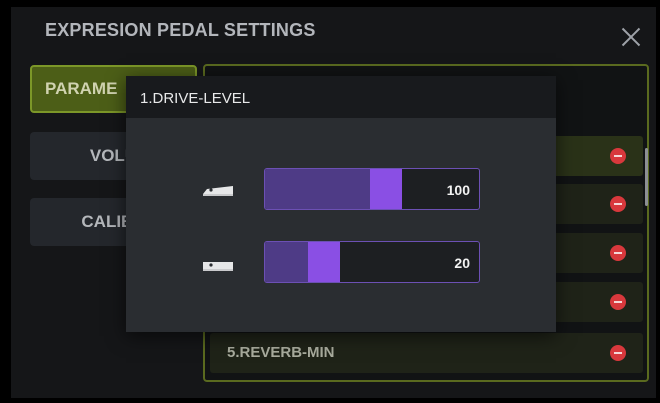 The width and height of the screenshot is (660, 403). Describe the element at coordinates (195, 98) in the screenshot. I see `dialog-title: 1.DRIVE-LEVEL` at that location.